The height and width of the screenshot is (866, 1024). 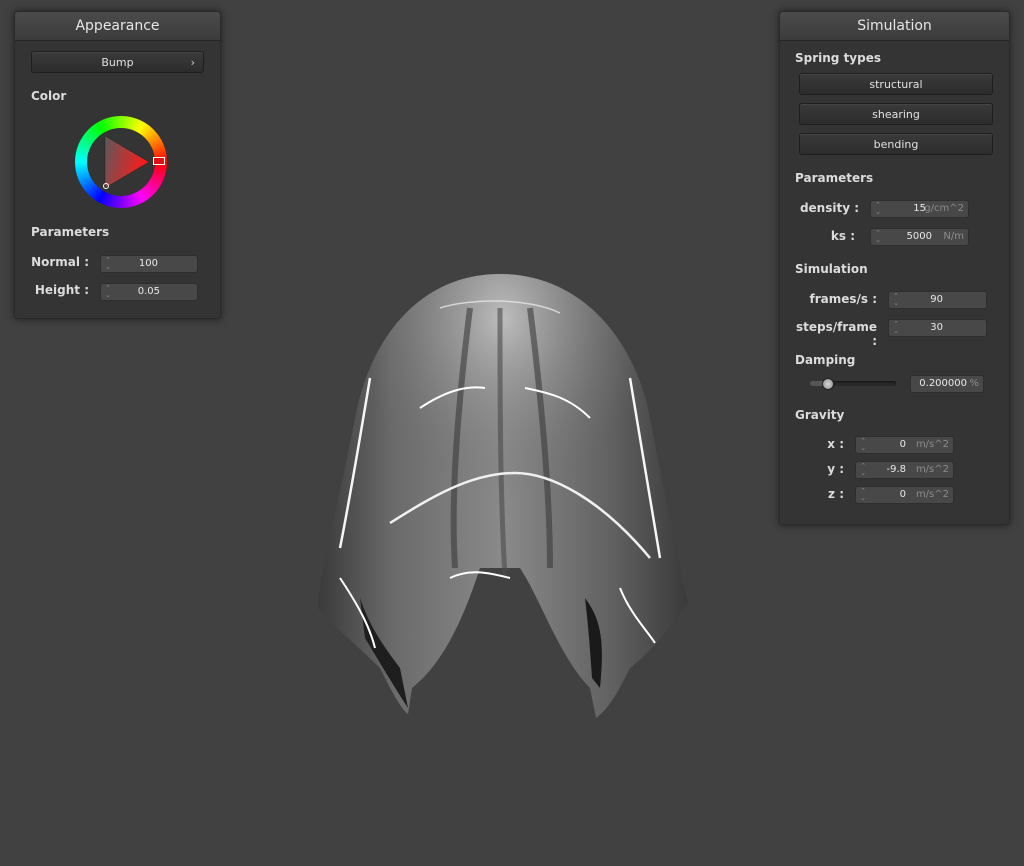 What do you see at coordinates (896, 84) in the screenshot?
I see `structural-button: structural` at bounding box center [896, 84].